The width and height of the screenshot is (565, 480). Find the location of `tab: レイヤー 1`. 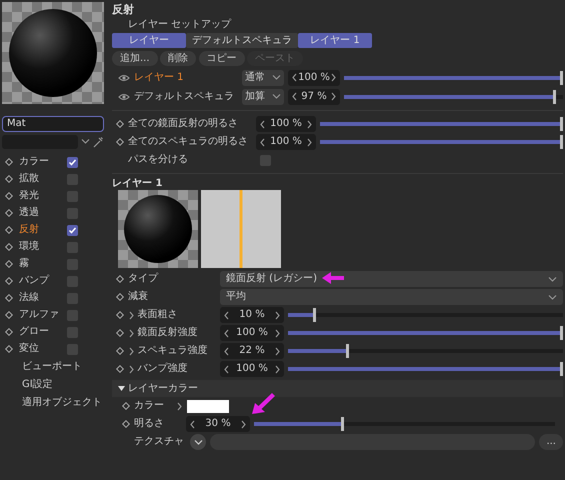

tab: レイヤー 1 is located at coordinates (335, 40).